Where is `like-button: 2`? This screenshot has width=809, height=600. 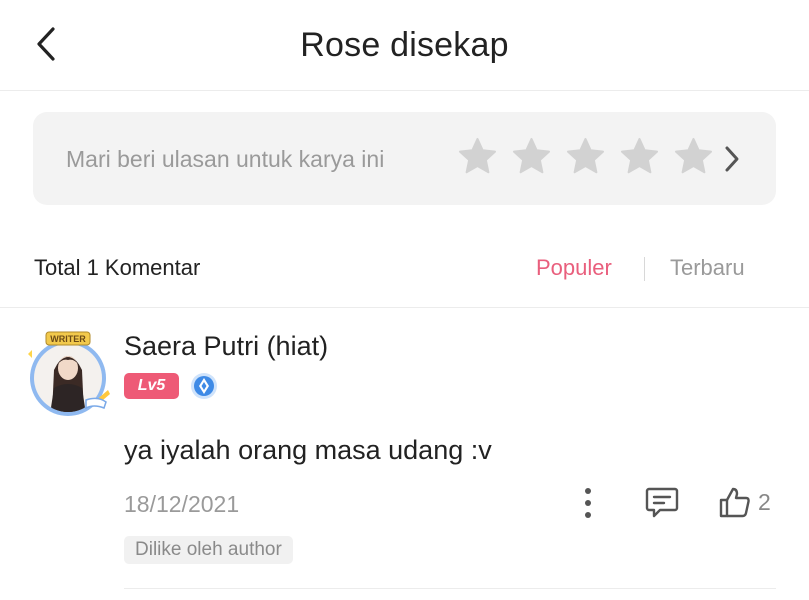 like-button: 2 is located at coordinates (749, 502).